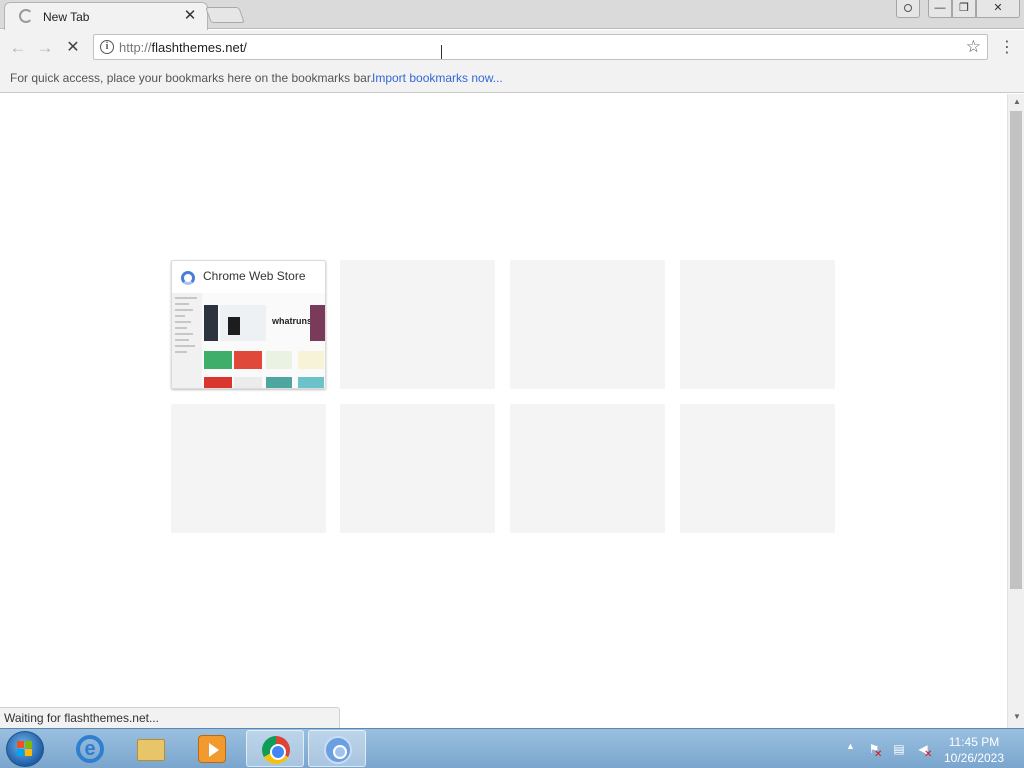  I want to click on tile-thumbnail: whatruns, so click(248, 340).